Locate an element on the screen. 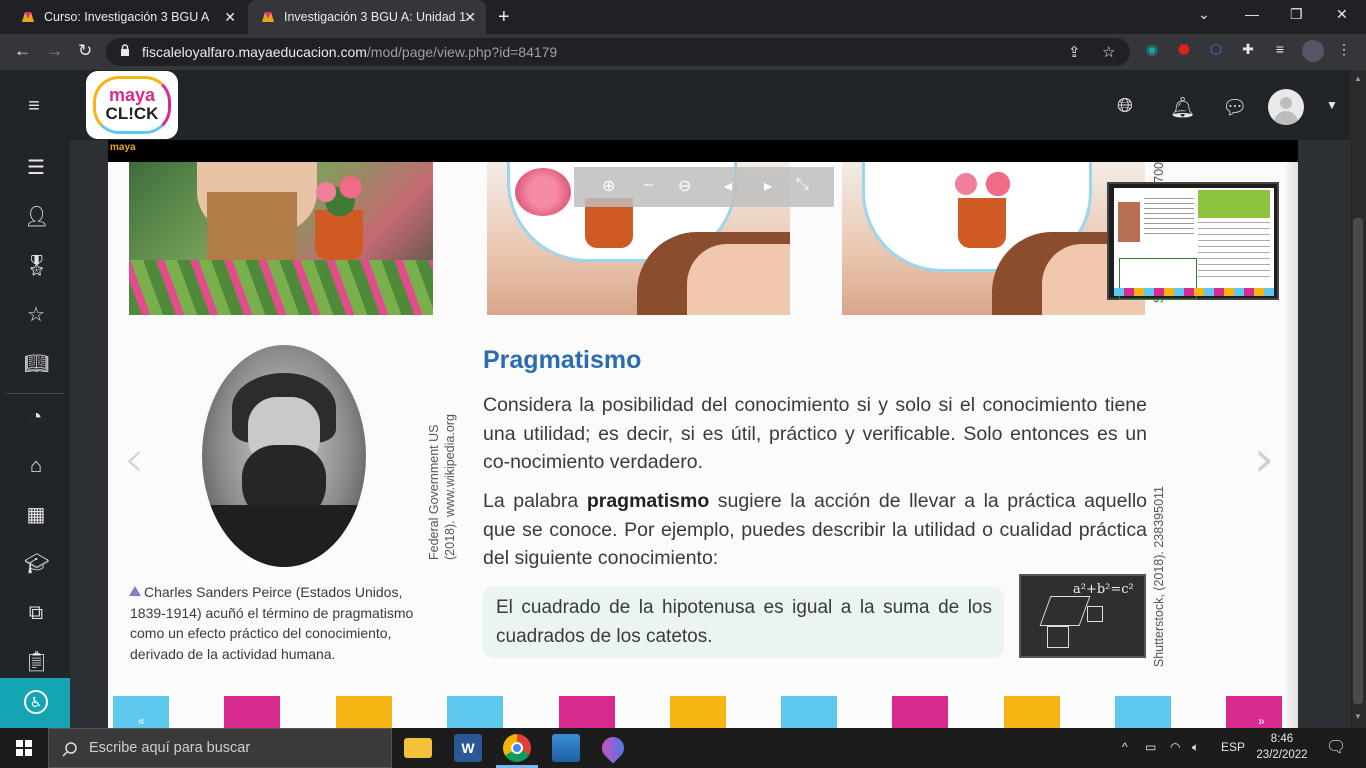  logo-top-text: maya is located at coordinates (132, 95).